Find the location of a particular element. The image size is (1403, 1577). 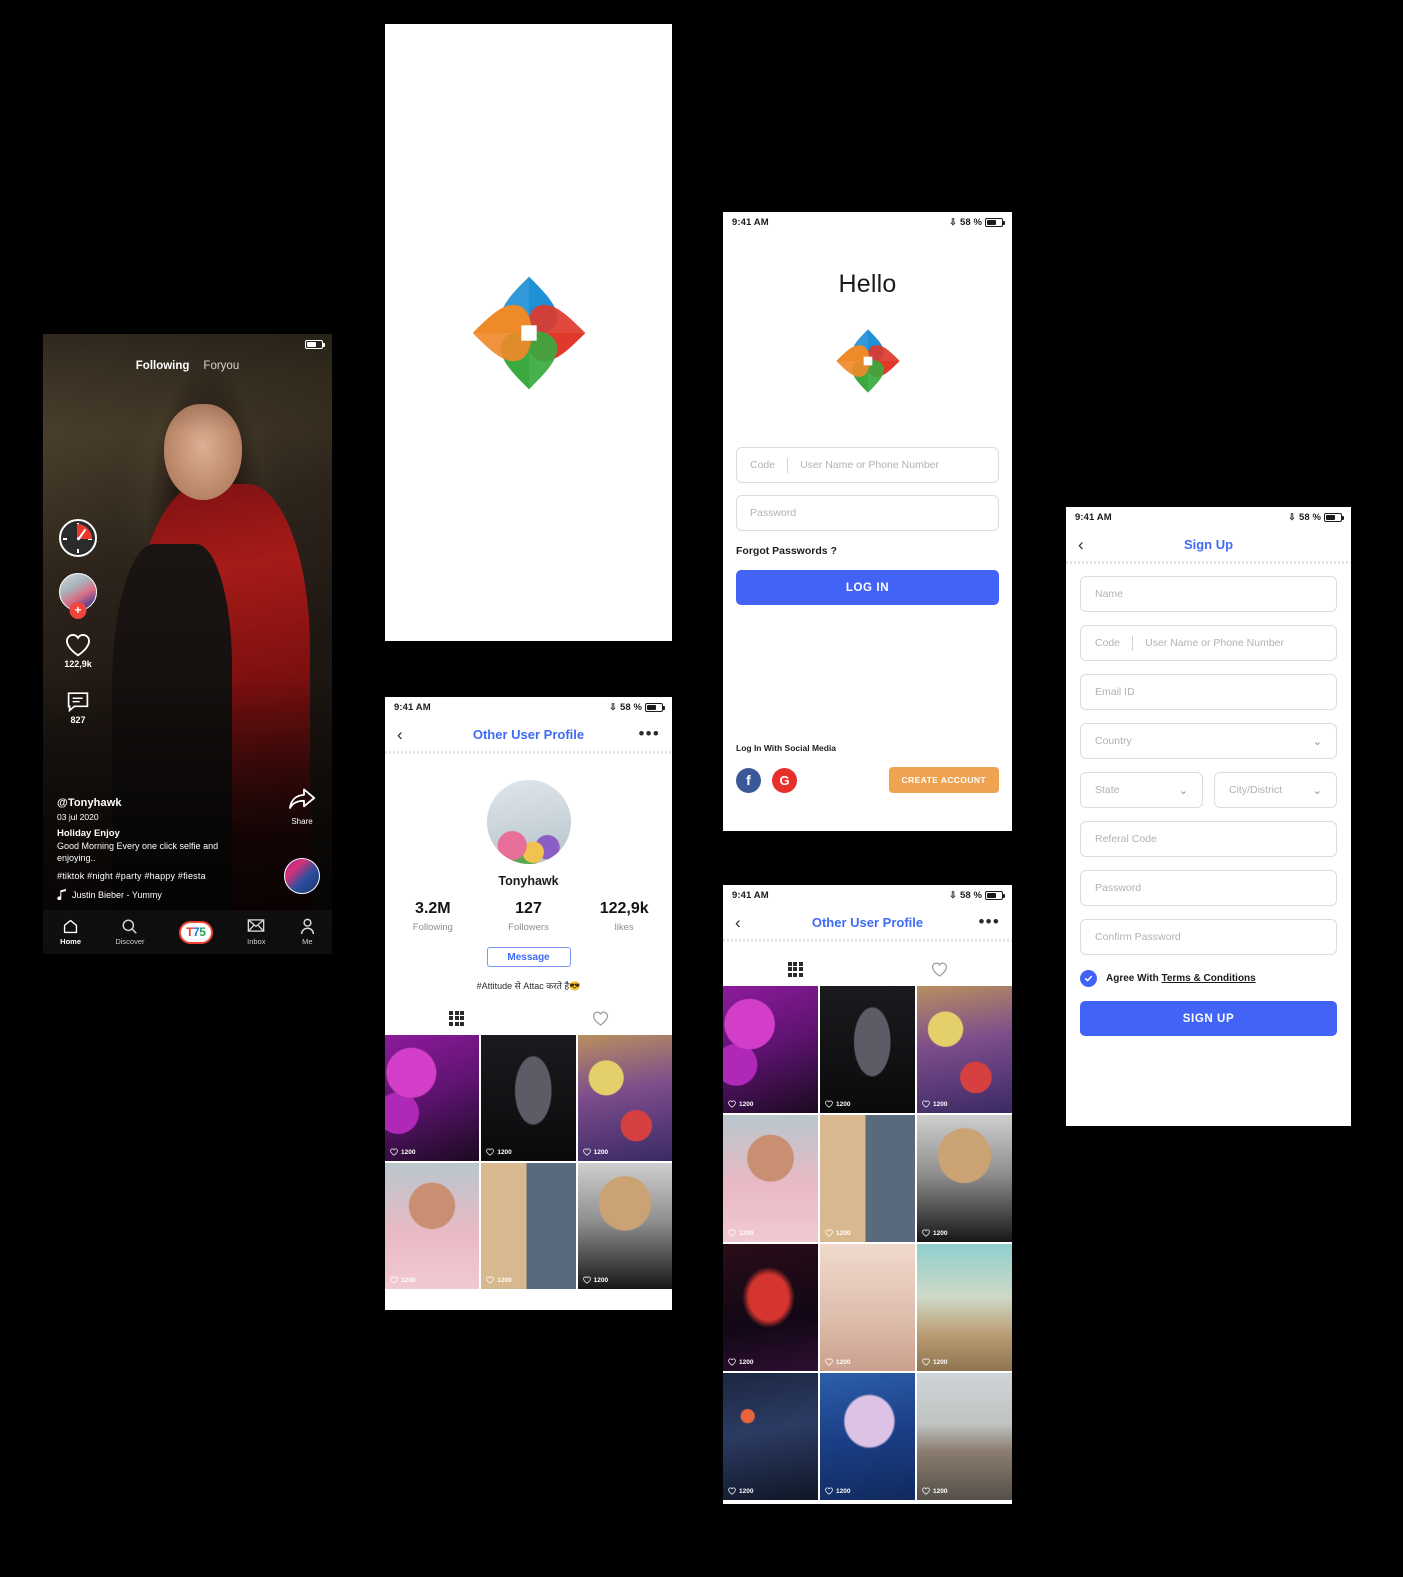

duet-avatar is located at coordinates (302, 876).